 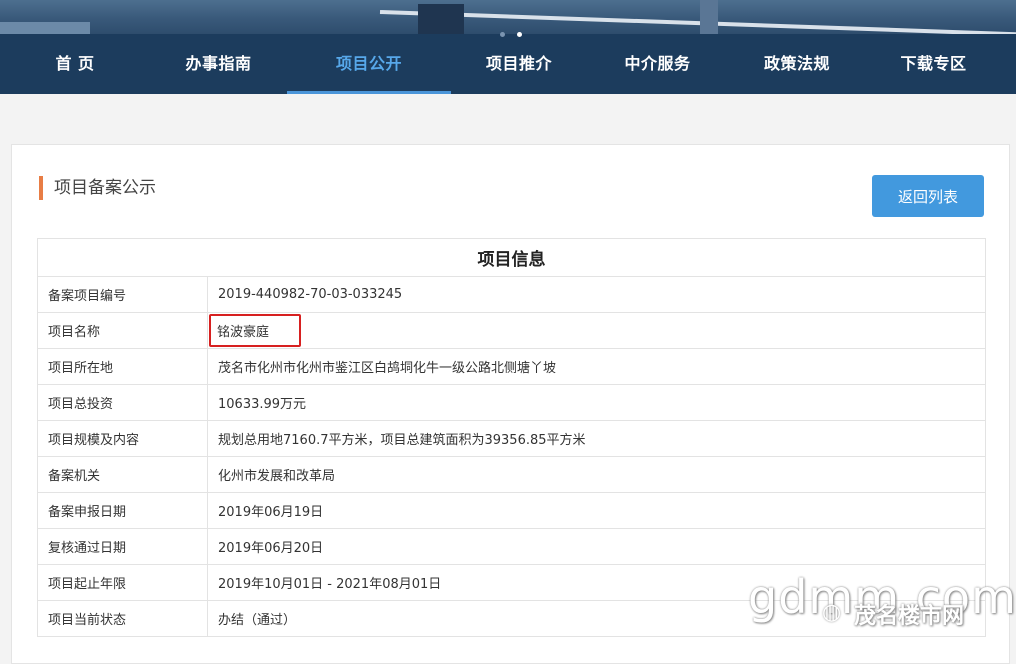 I want to click on table-row: 备案机关 化州市发展和改革局, so click(x=511, y=474).